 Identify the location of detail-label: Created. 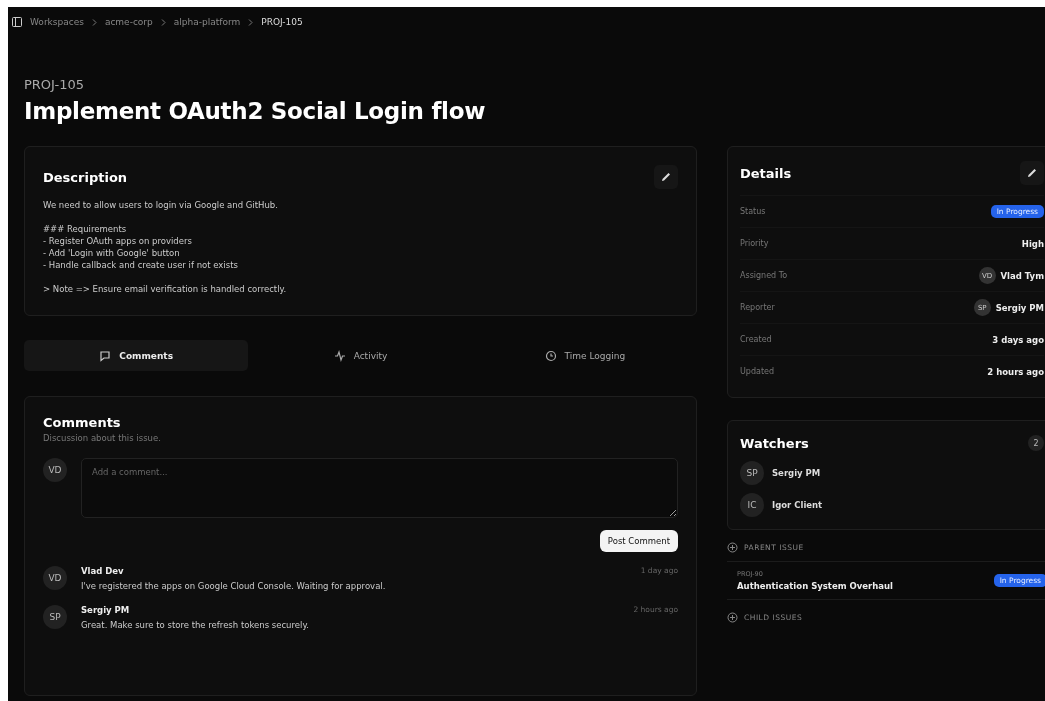
(756, 339).